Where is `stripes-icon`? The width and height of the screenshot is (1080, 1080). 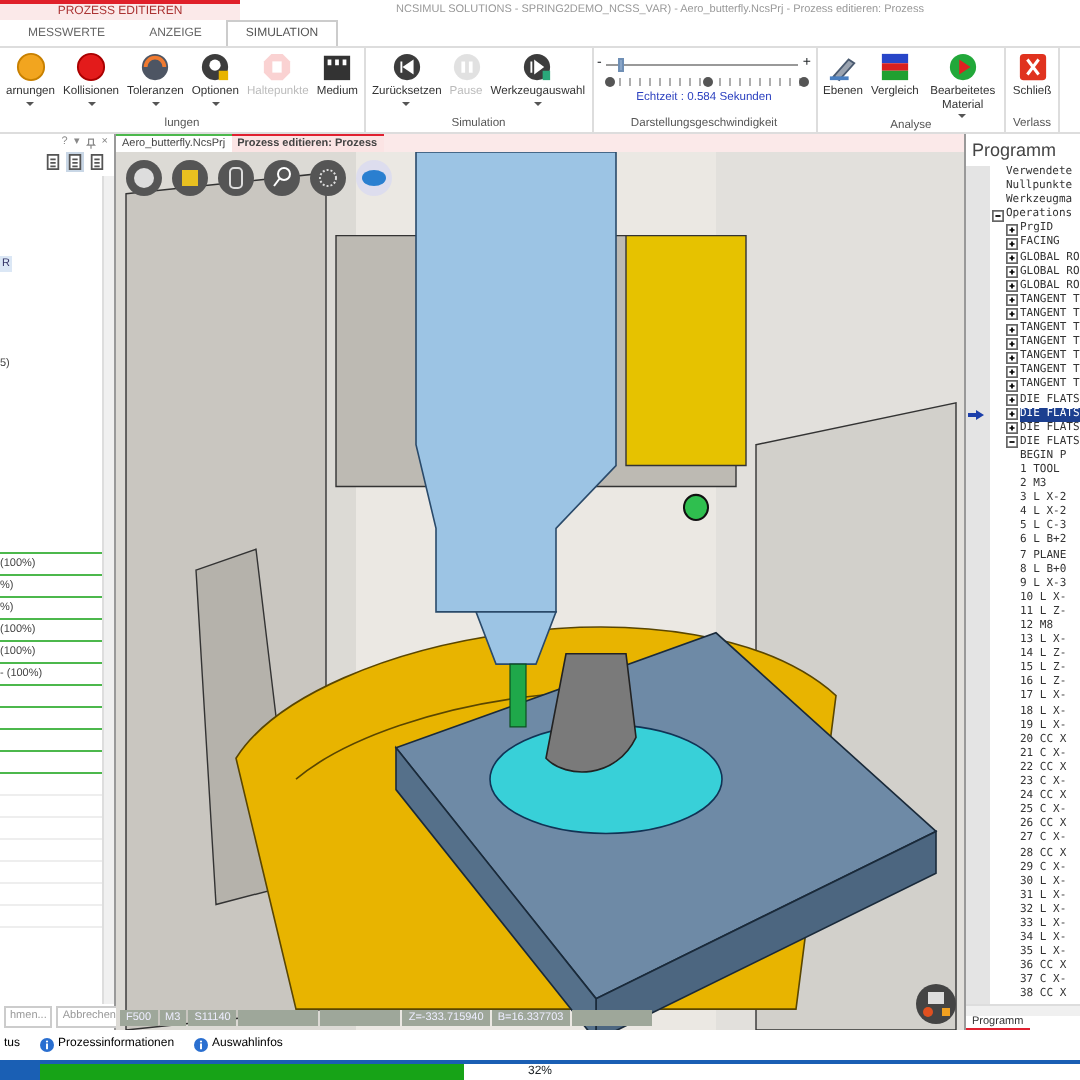 stripes-icon is located at coordinates (894, 67).